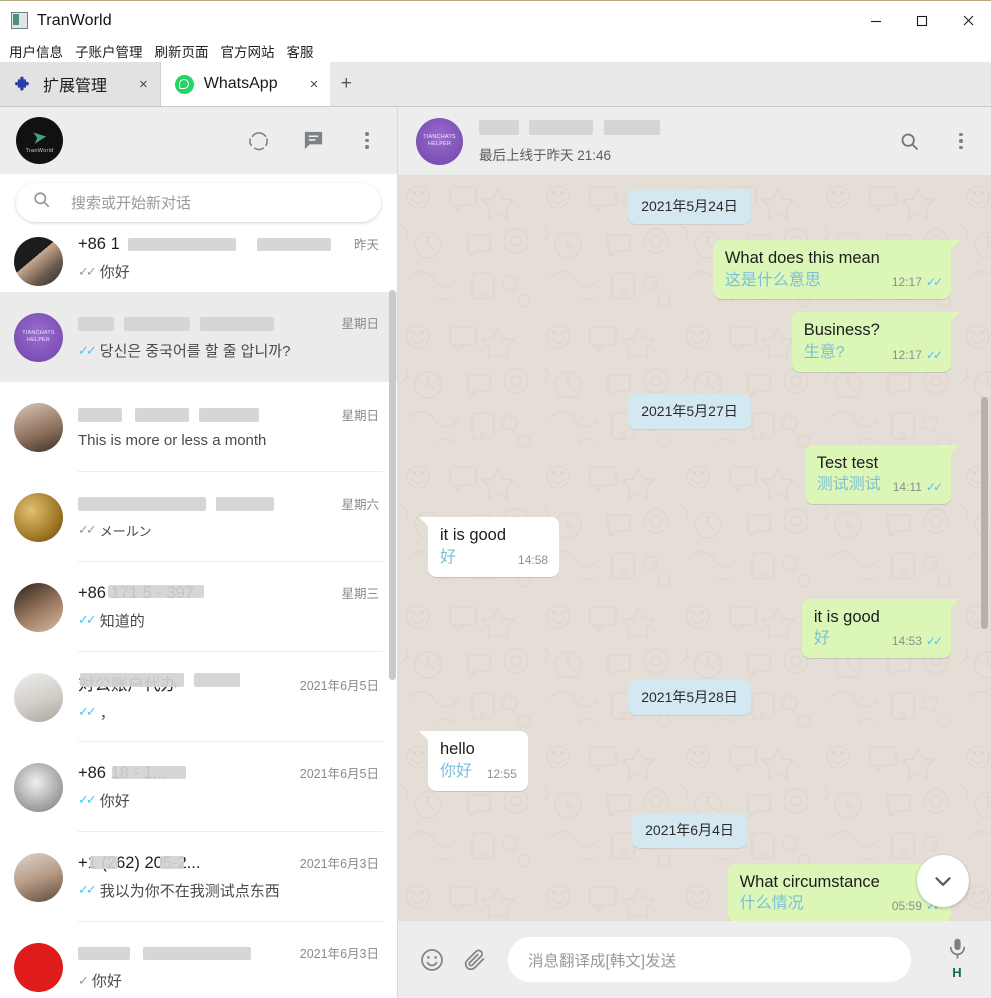  Describe the element at coordinates (501, 773) in the screenshot. I see `message-timestamp: 12:55` at that location.